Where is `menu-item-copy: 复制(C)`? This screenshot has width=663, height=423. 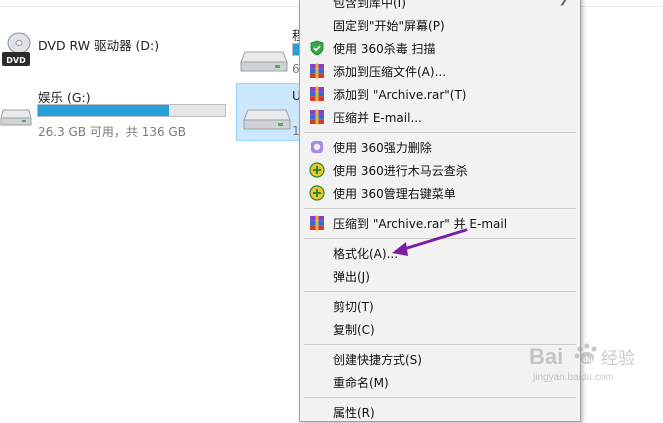 menu-item-copy: 复制(C) is located at coordinates (440, 329).